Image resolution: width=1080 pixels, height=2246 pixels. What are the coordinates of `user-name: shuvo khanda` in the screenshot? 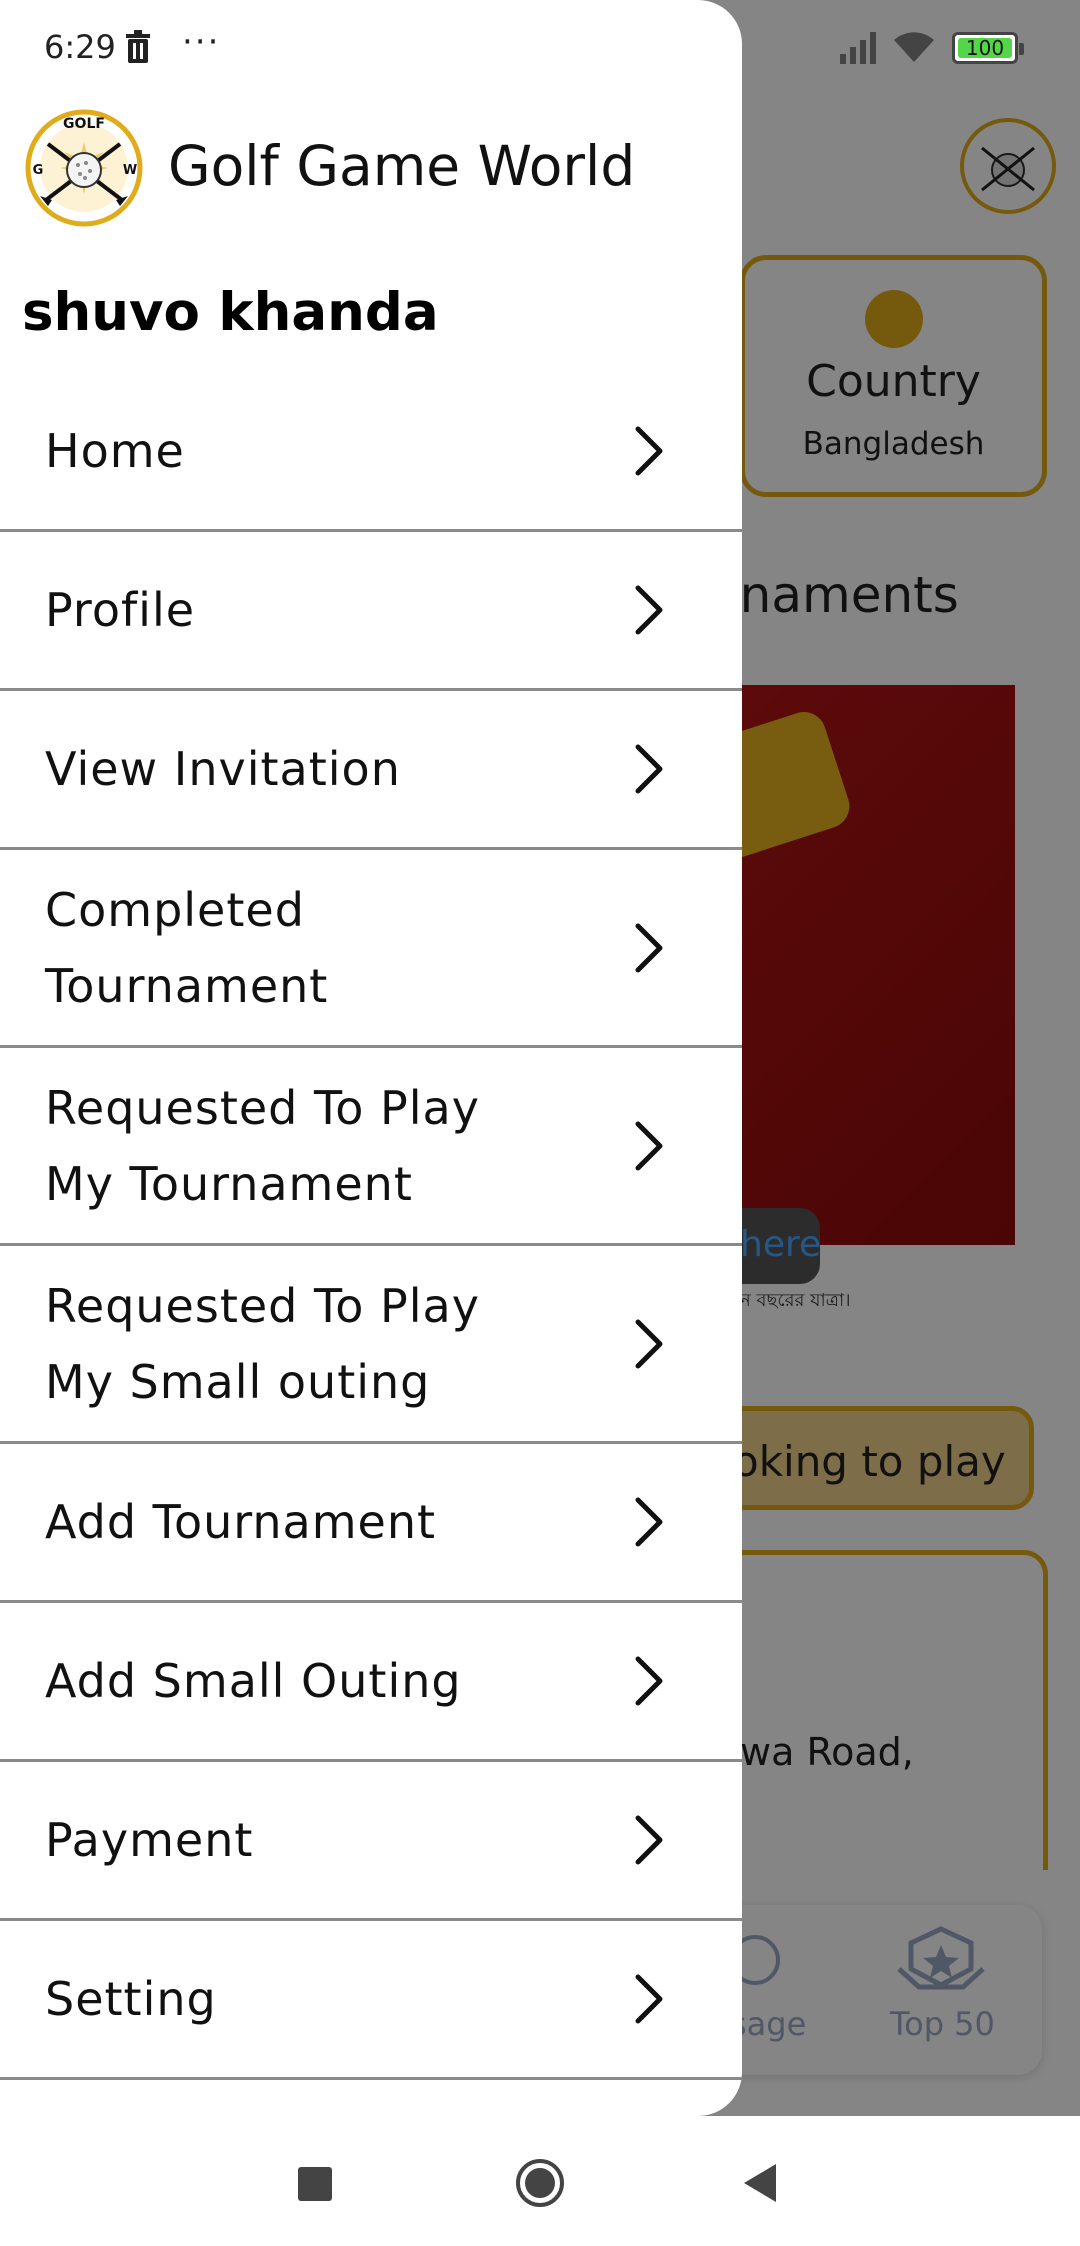 It's located at (230, 312).